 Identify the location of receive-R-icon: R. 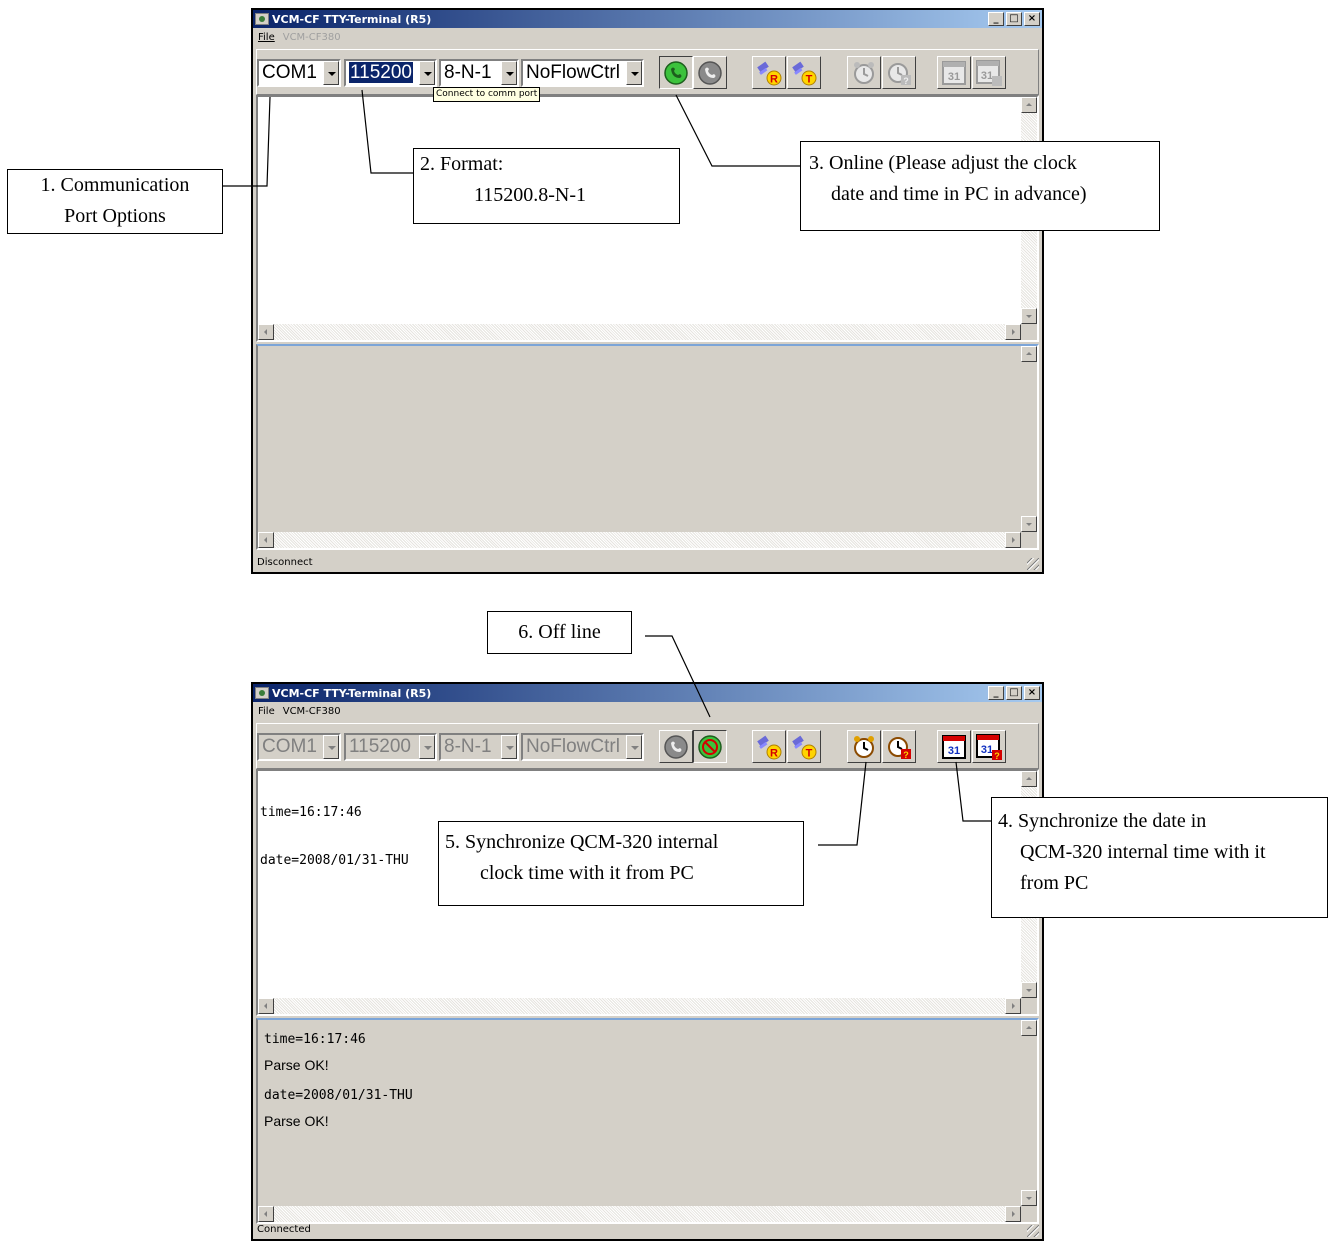
(769, 73).